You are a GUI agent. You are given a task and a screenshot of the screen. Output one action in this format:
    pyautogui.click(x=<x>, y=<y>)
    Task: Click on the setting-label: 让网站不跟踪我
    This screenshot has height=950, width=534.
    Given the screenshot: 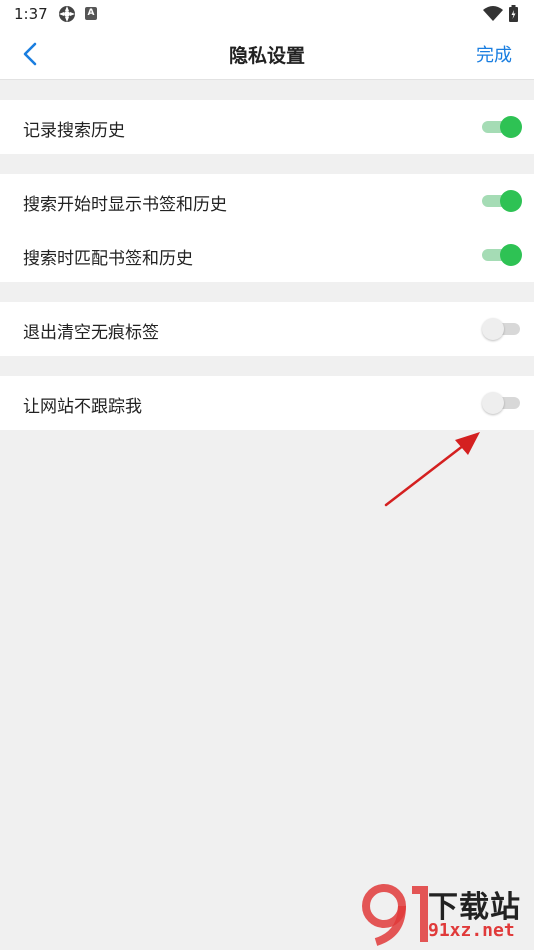 What is the action you would take?
    pyautogui.click(x=82, y=407)
    